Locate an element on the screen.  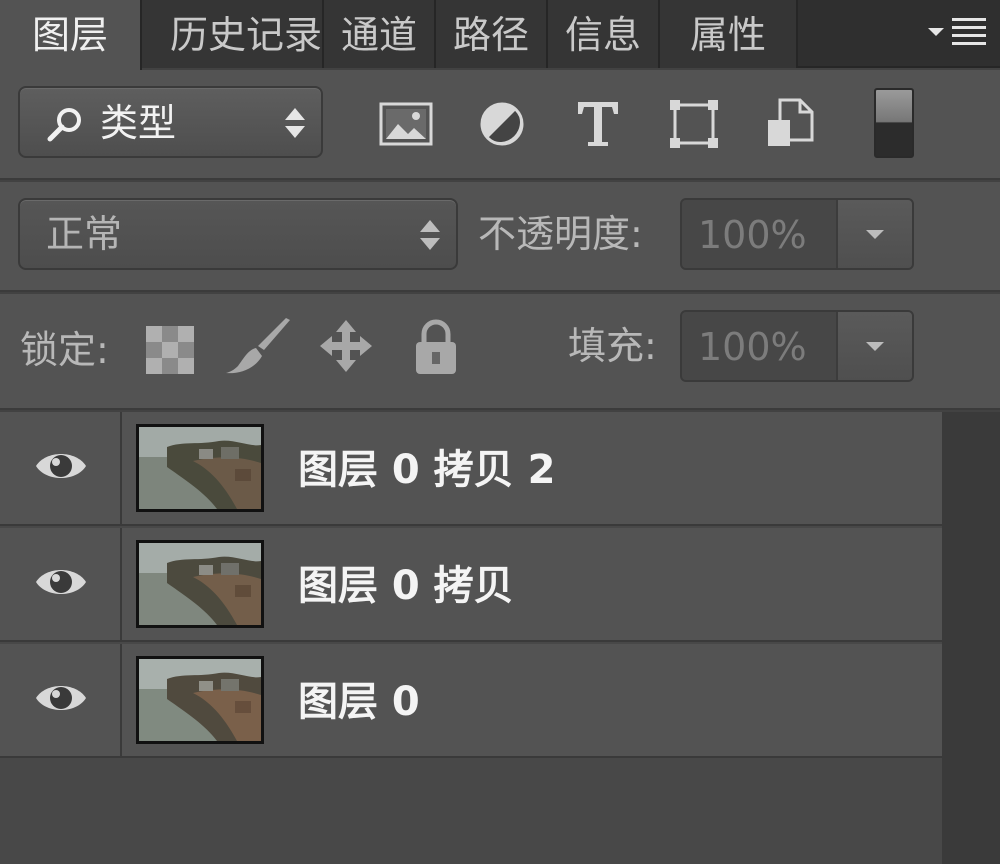
tab-channels: 通道 is located at coordinates (380, 34).